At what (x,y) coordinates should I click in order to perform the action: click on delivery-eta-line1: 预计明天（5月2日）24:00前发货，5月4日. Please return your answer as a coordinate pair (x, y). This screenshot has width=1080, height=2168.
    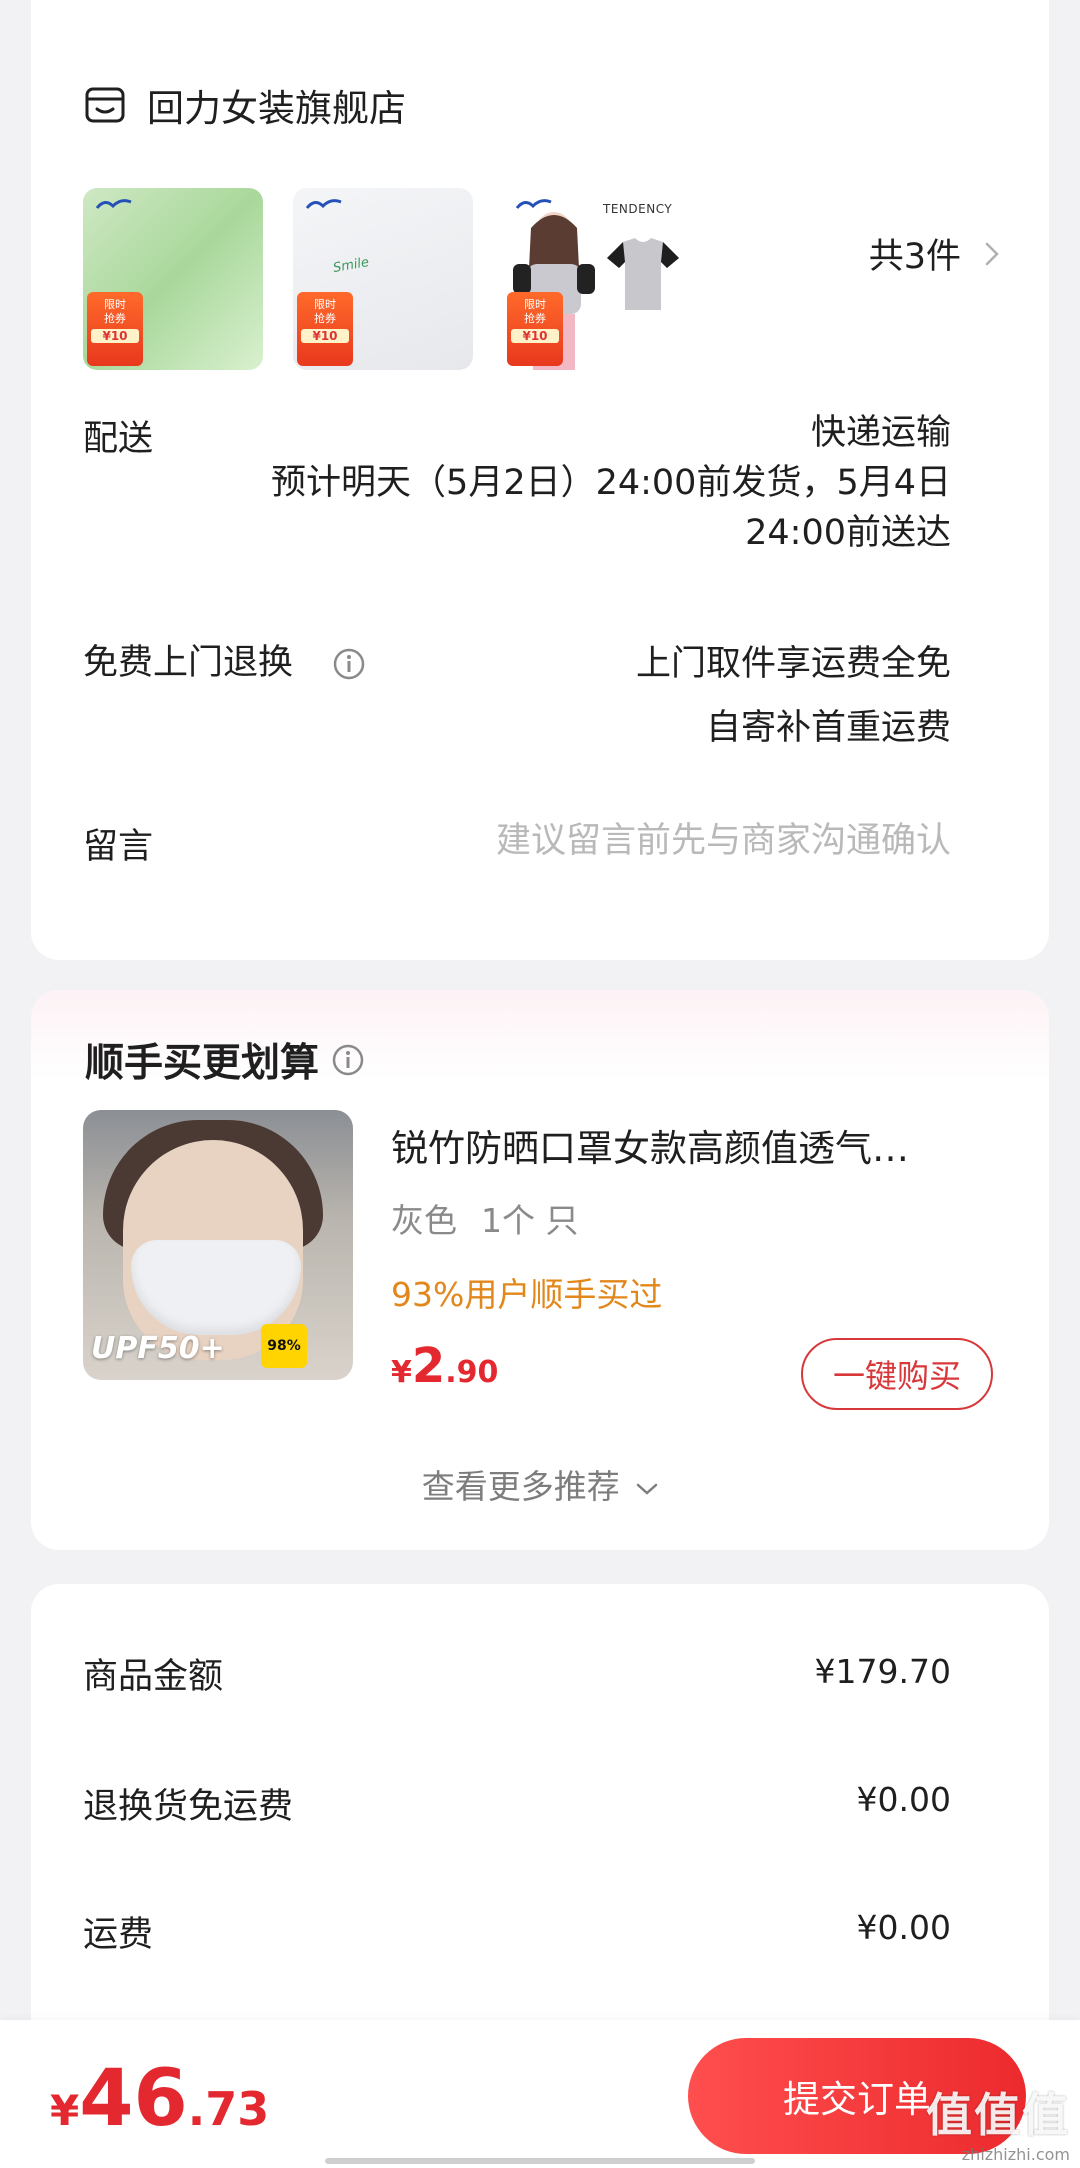
    Looking at the image, I should click on (611, 483).